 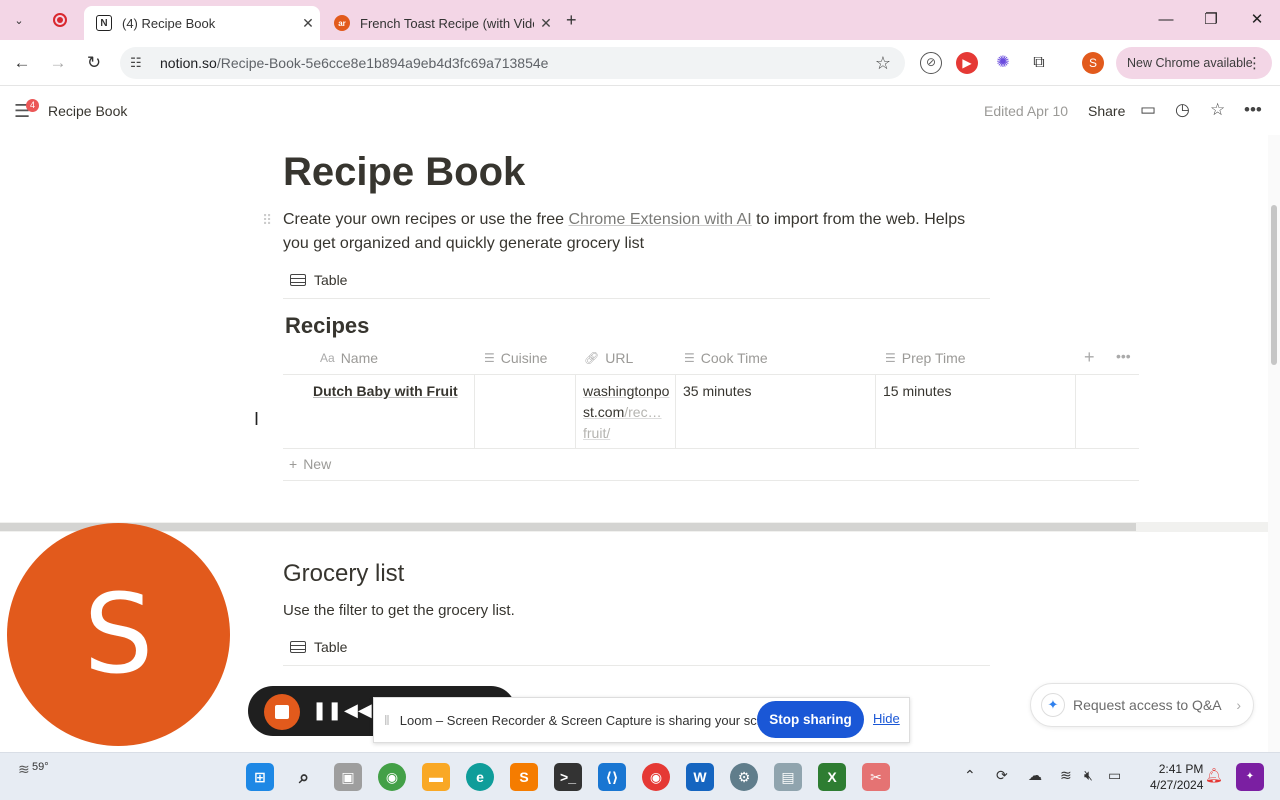 I want to click on cook-time-cell: 35 minutes, so click(x=717, y=391).